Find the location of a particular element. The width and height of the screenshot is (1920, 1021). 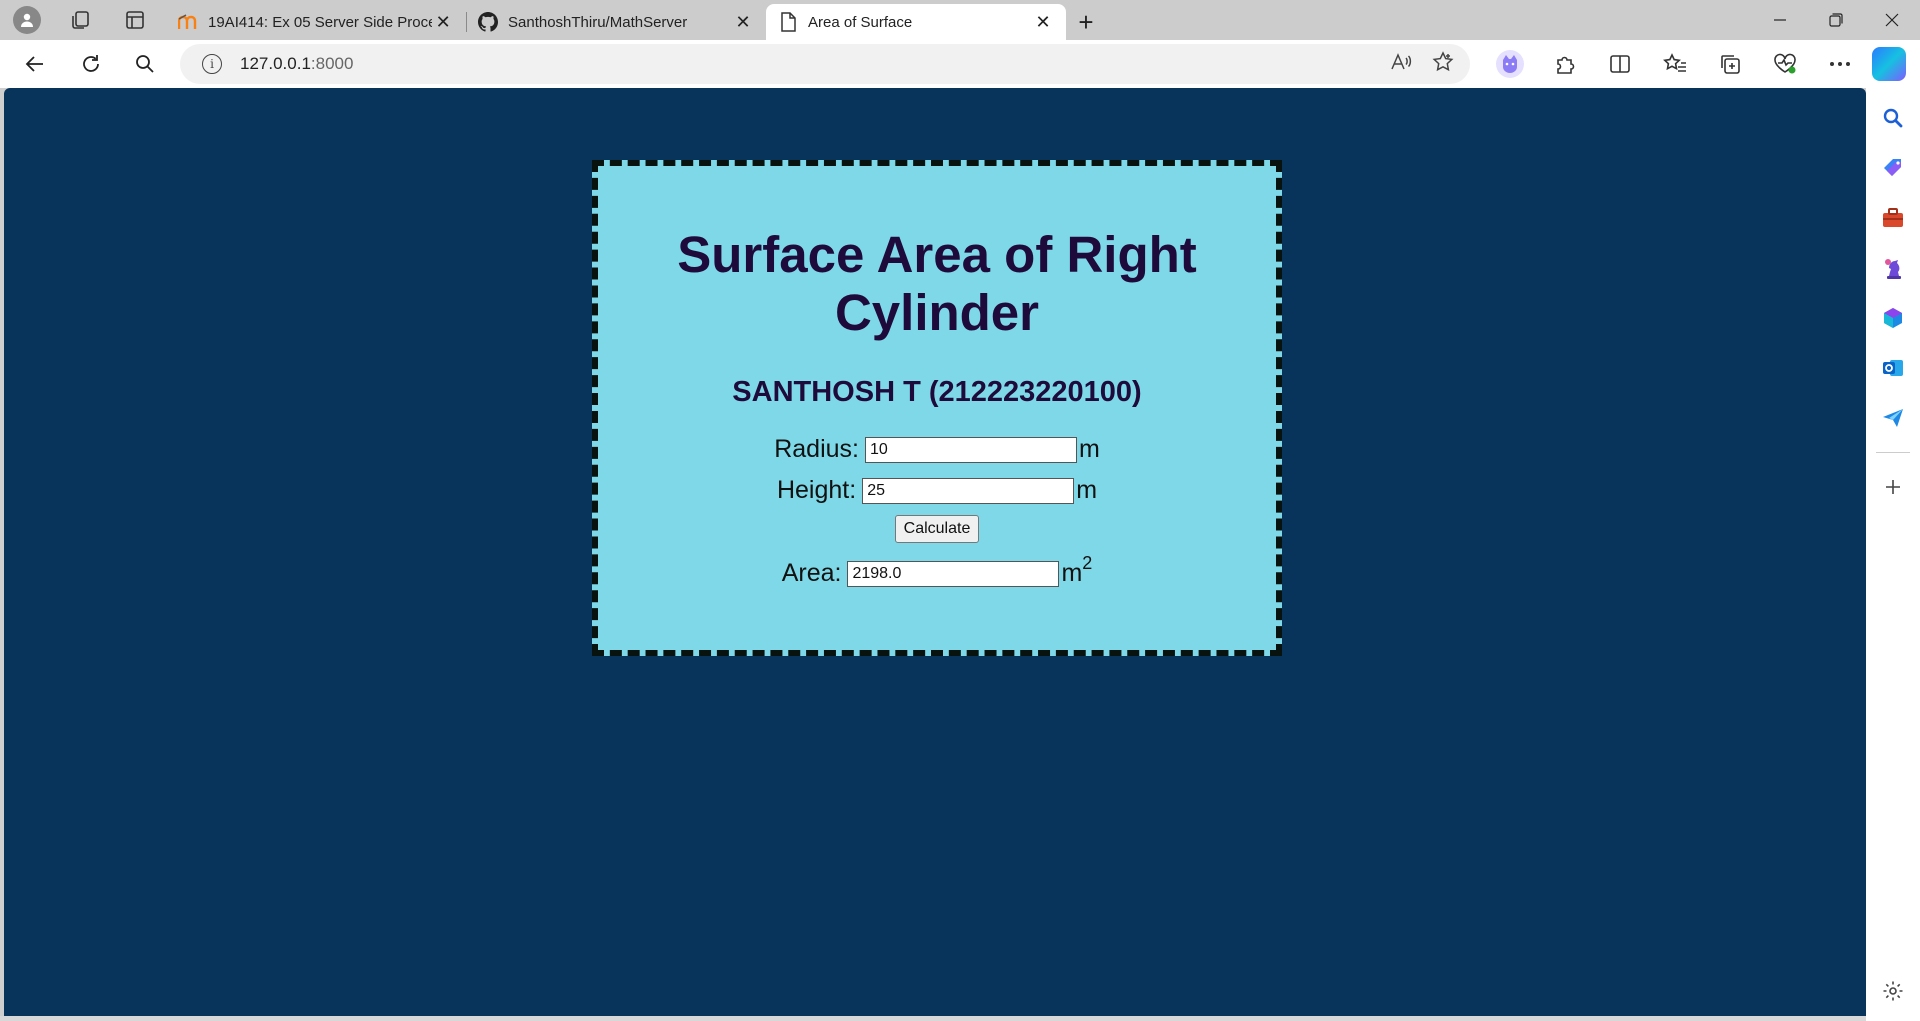

collections-icon is located at coordinates (1730, 64).